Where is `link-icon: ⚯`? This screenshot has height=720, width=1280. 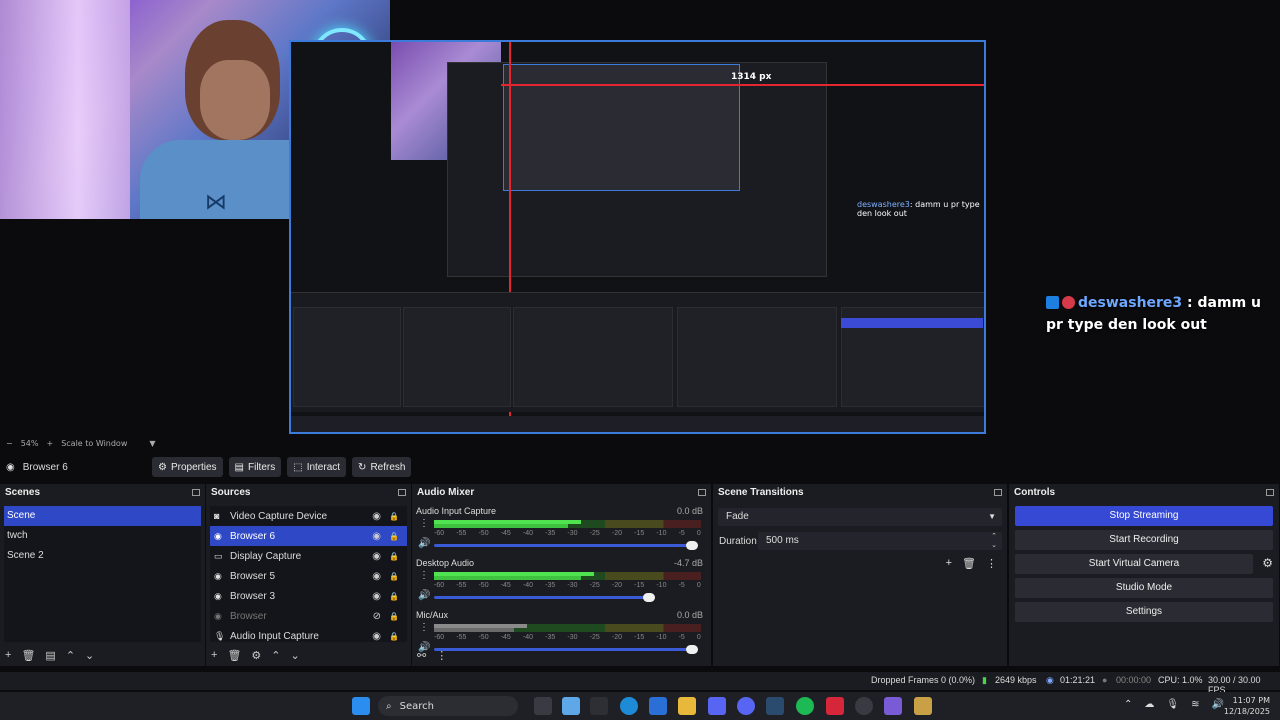
link-icon: ⚯ is located at coordinates (421, 655).